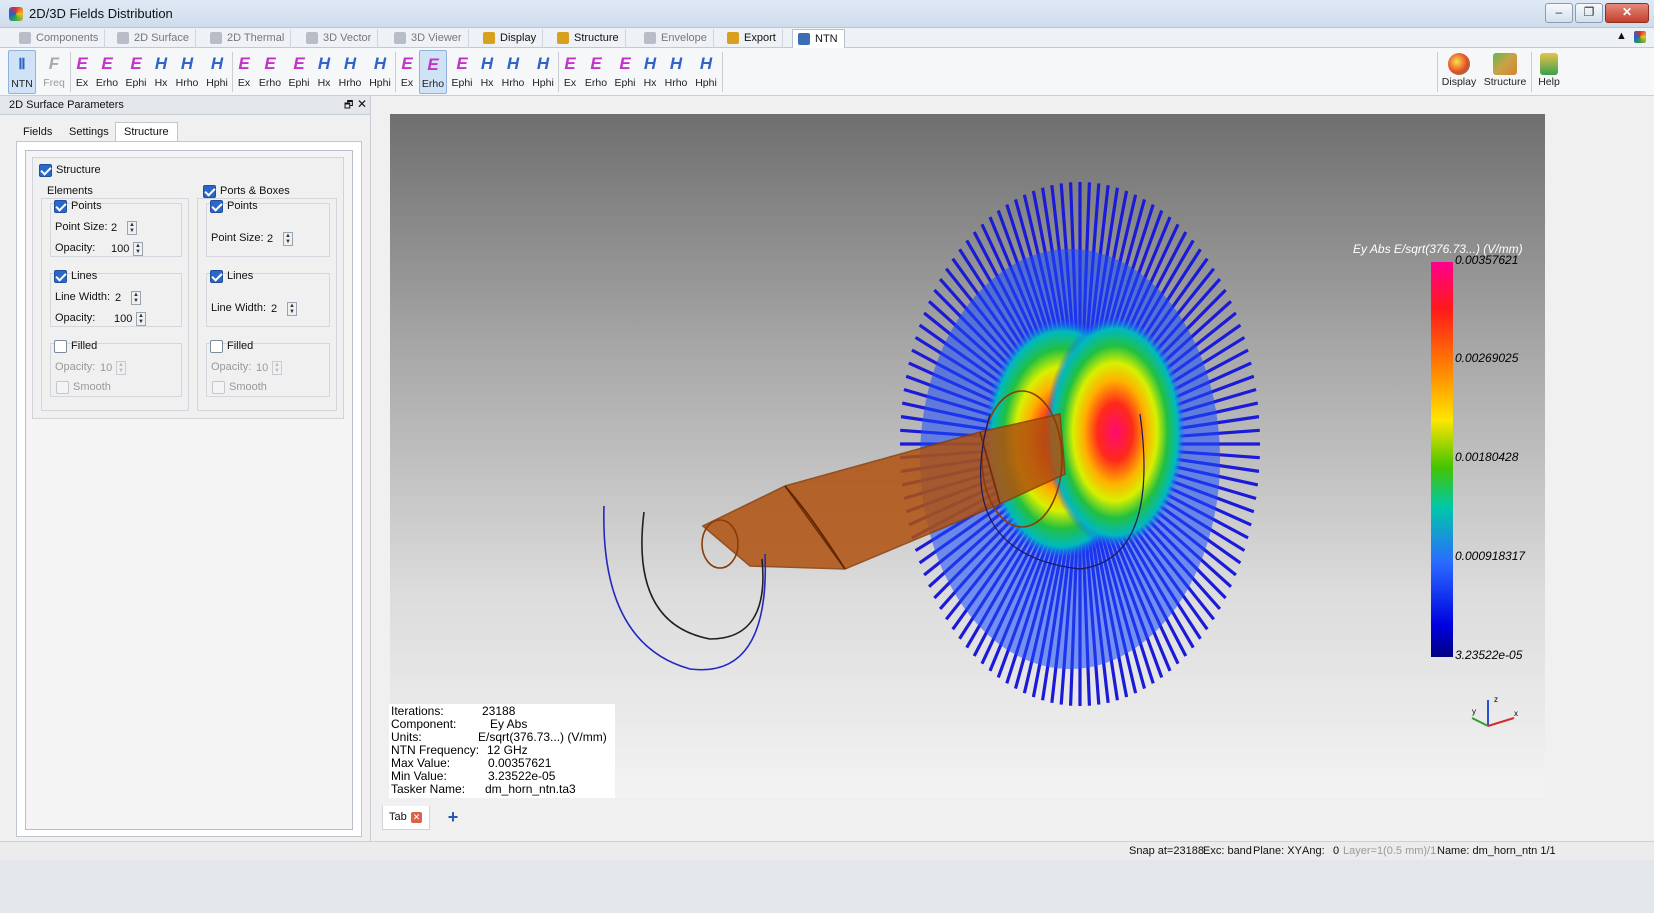  I want to click on collapse-ribbon-icon: ▲, so click(1621, 36).